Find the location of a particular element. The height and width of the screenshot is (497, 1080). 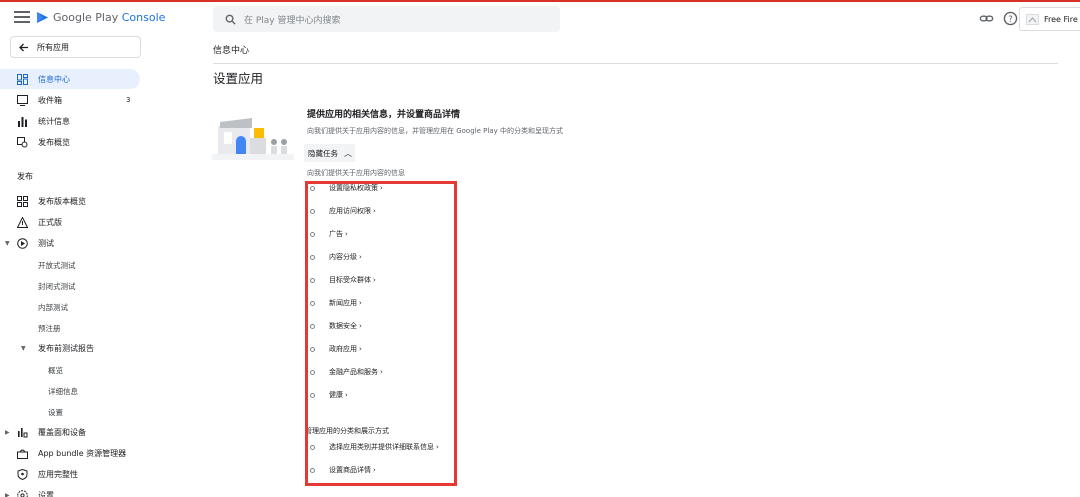

app-avatar-icon is located at coordinates (1032, 19).